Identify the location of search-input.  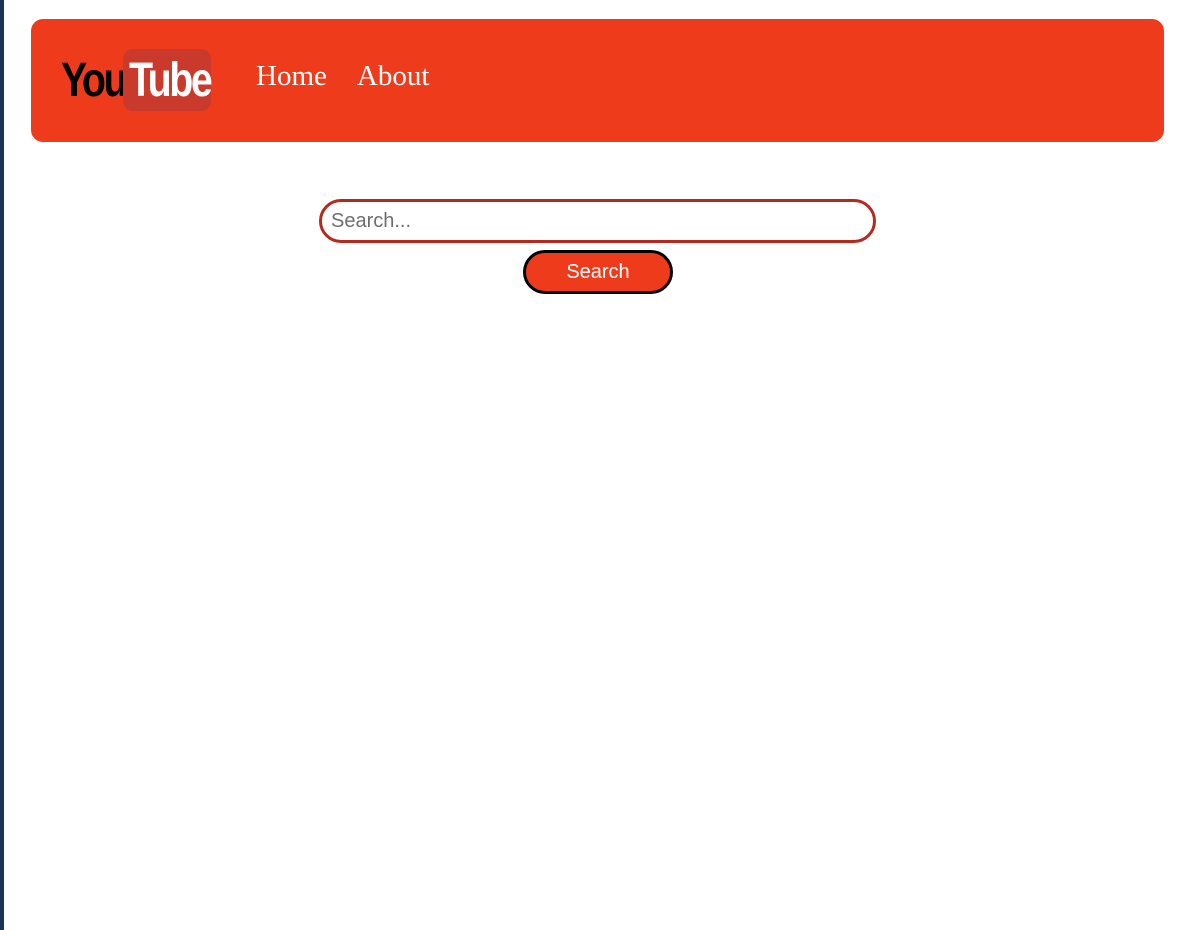
(597, 221).